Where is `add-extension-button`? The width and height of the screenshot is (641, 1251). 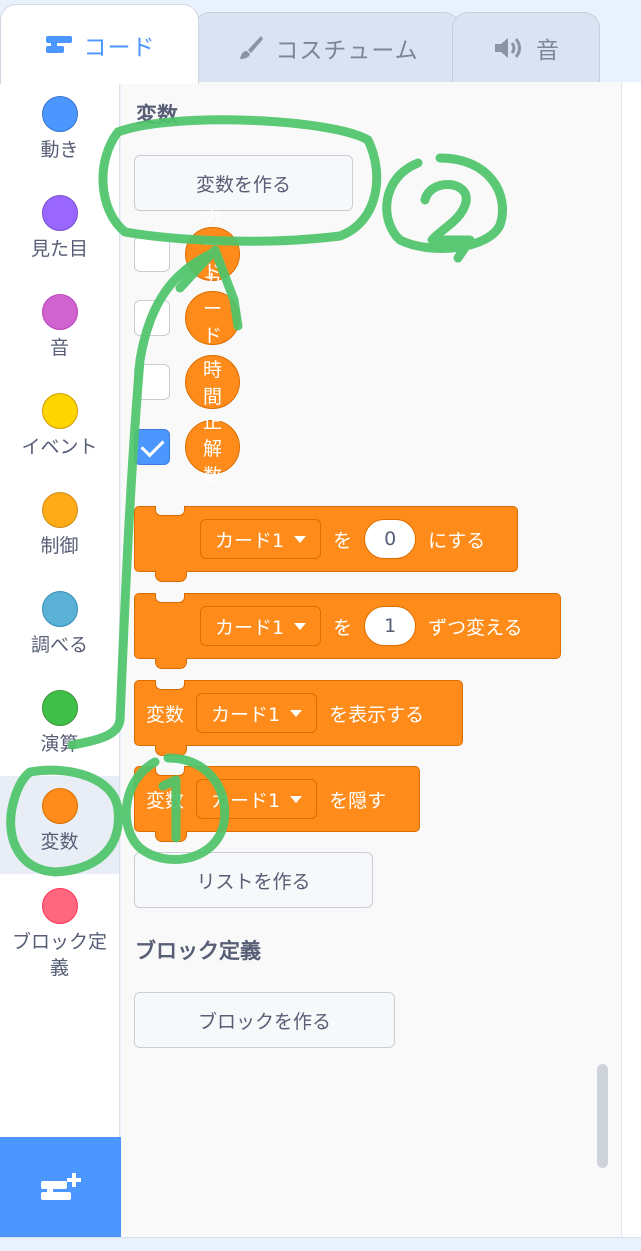
add-extension-button is located at coordinates (60, 1191).